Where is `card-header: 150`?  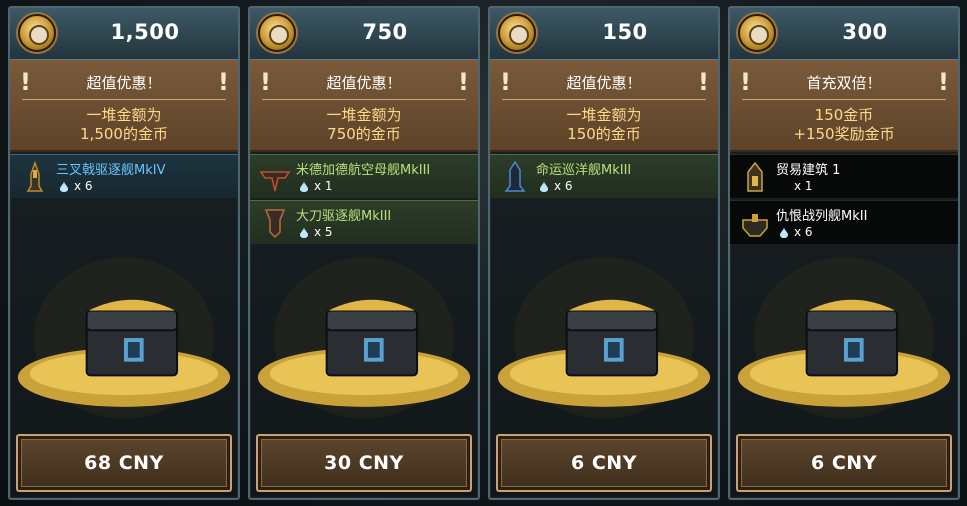 card-header: 150 is located at coordinates (604, 34).